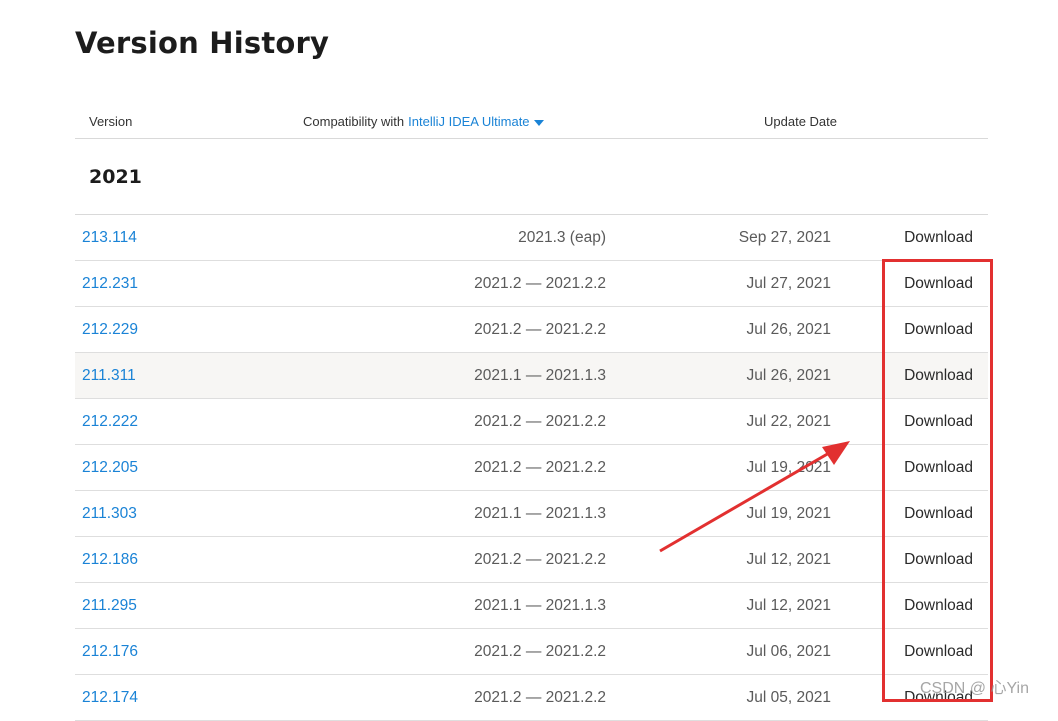 Image resolution: width=1058 pixels, height=721 pixels. What do you see at coordinates (788, 283) in the screenshot?
I see `update-date: Jul 27, 2021` at bounding box center [788, 283].